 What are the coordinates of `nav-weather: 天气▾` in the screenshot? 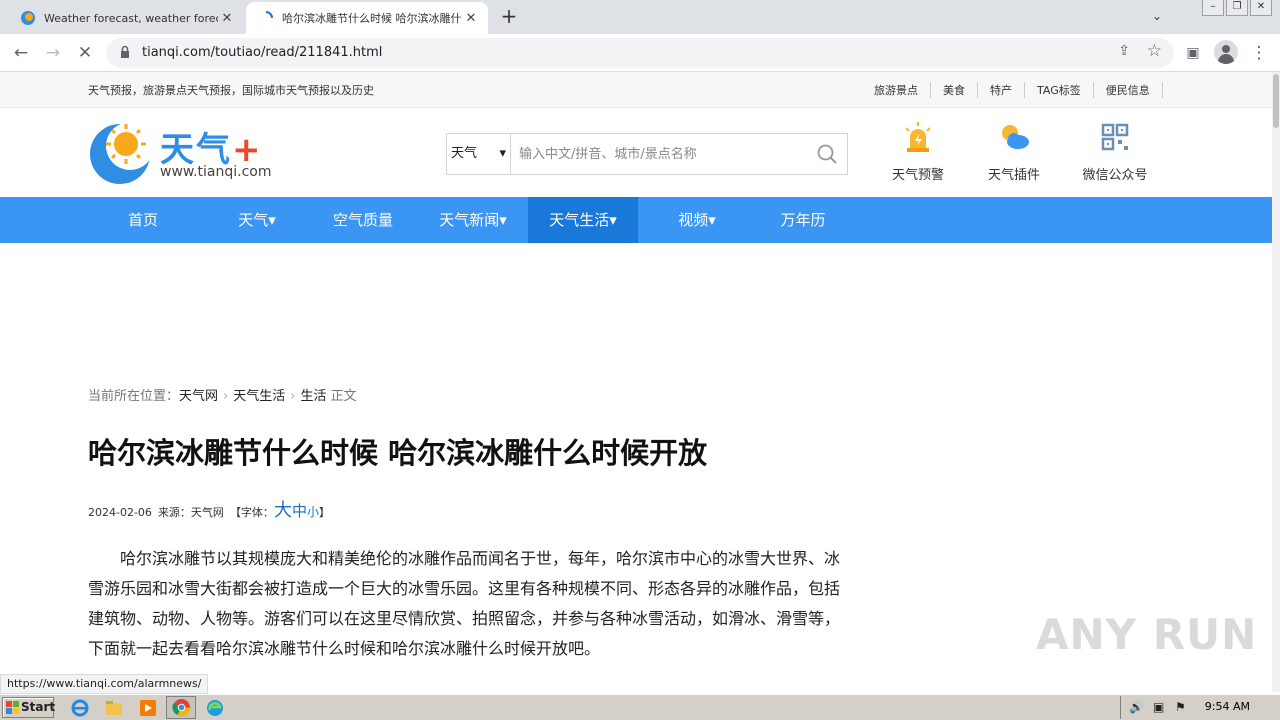 It's located at (257, 220).